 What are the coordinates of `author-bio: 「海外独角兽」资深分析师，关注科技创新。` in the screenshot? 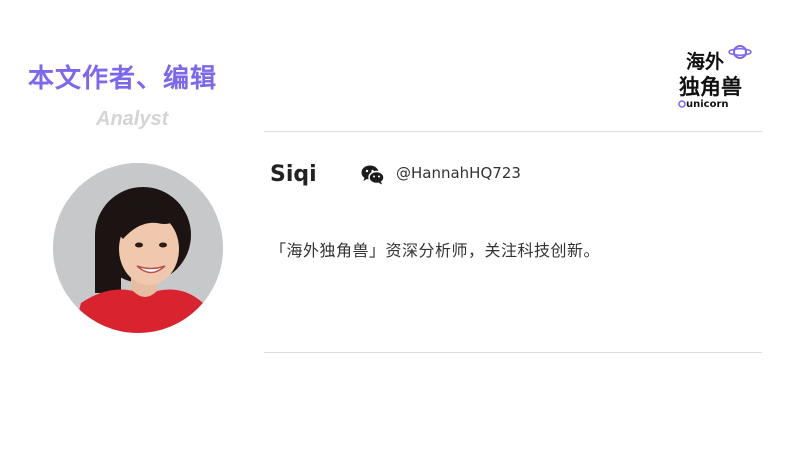 It's located at (435, 250).